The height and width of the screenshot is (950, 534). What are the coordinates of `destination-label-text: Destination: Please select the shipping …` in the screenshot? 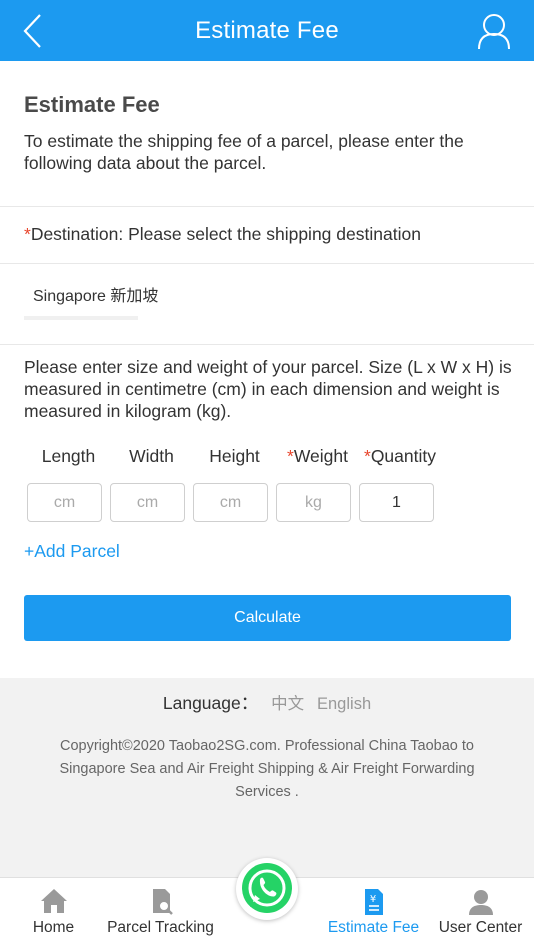 It's located at (225, 234).